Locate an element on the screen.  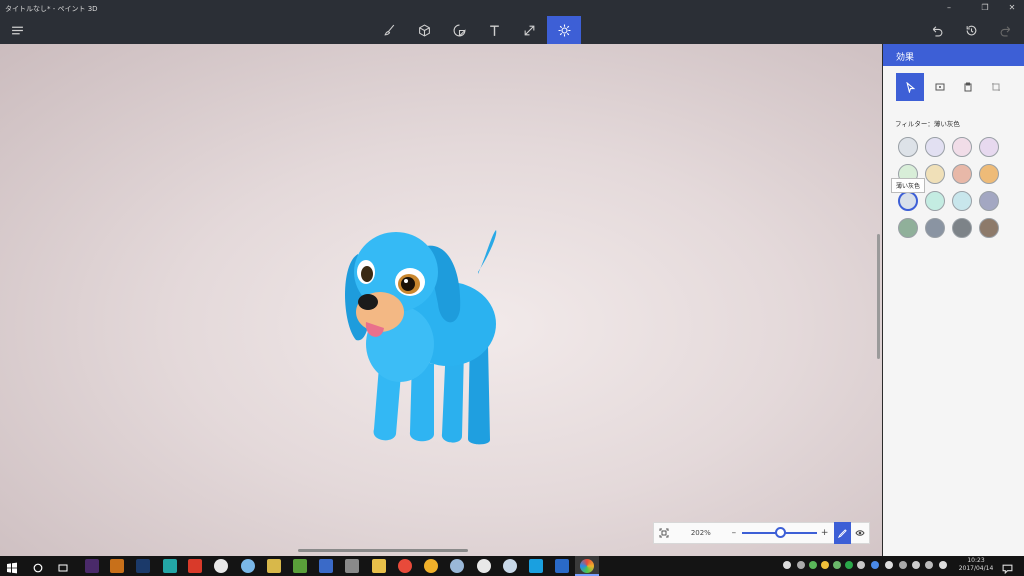
zoom-bar: 202% – + is located at coordinates (761, 533).